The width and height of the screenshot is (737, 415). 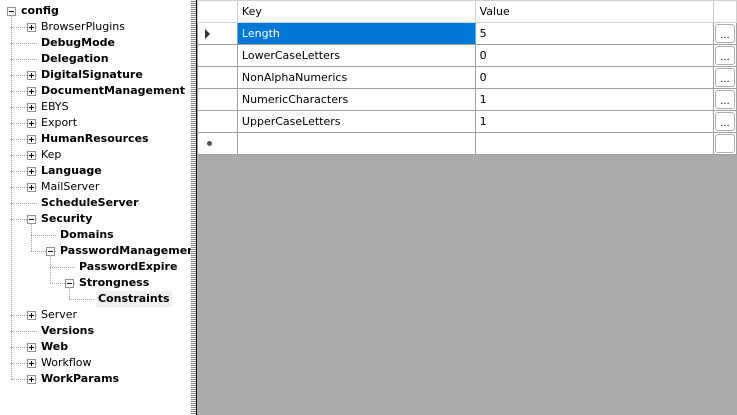 I want to click on tree-node-export: Export, so click(x=59, y=123).